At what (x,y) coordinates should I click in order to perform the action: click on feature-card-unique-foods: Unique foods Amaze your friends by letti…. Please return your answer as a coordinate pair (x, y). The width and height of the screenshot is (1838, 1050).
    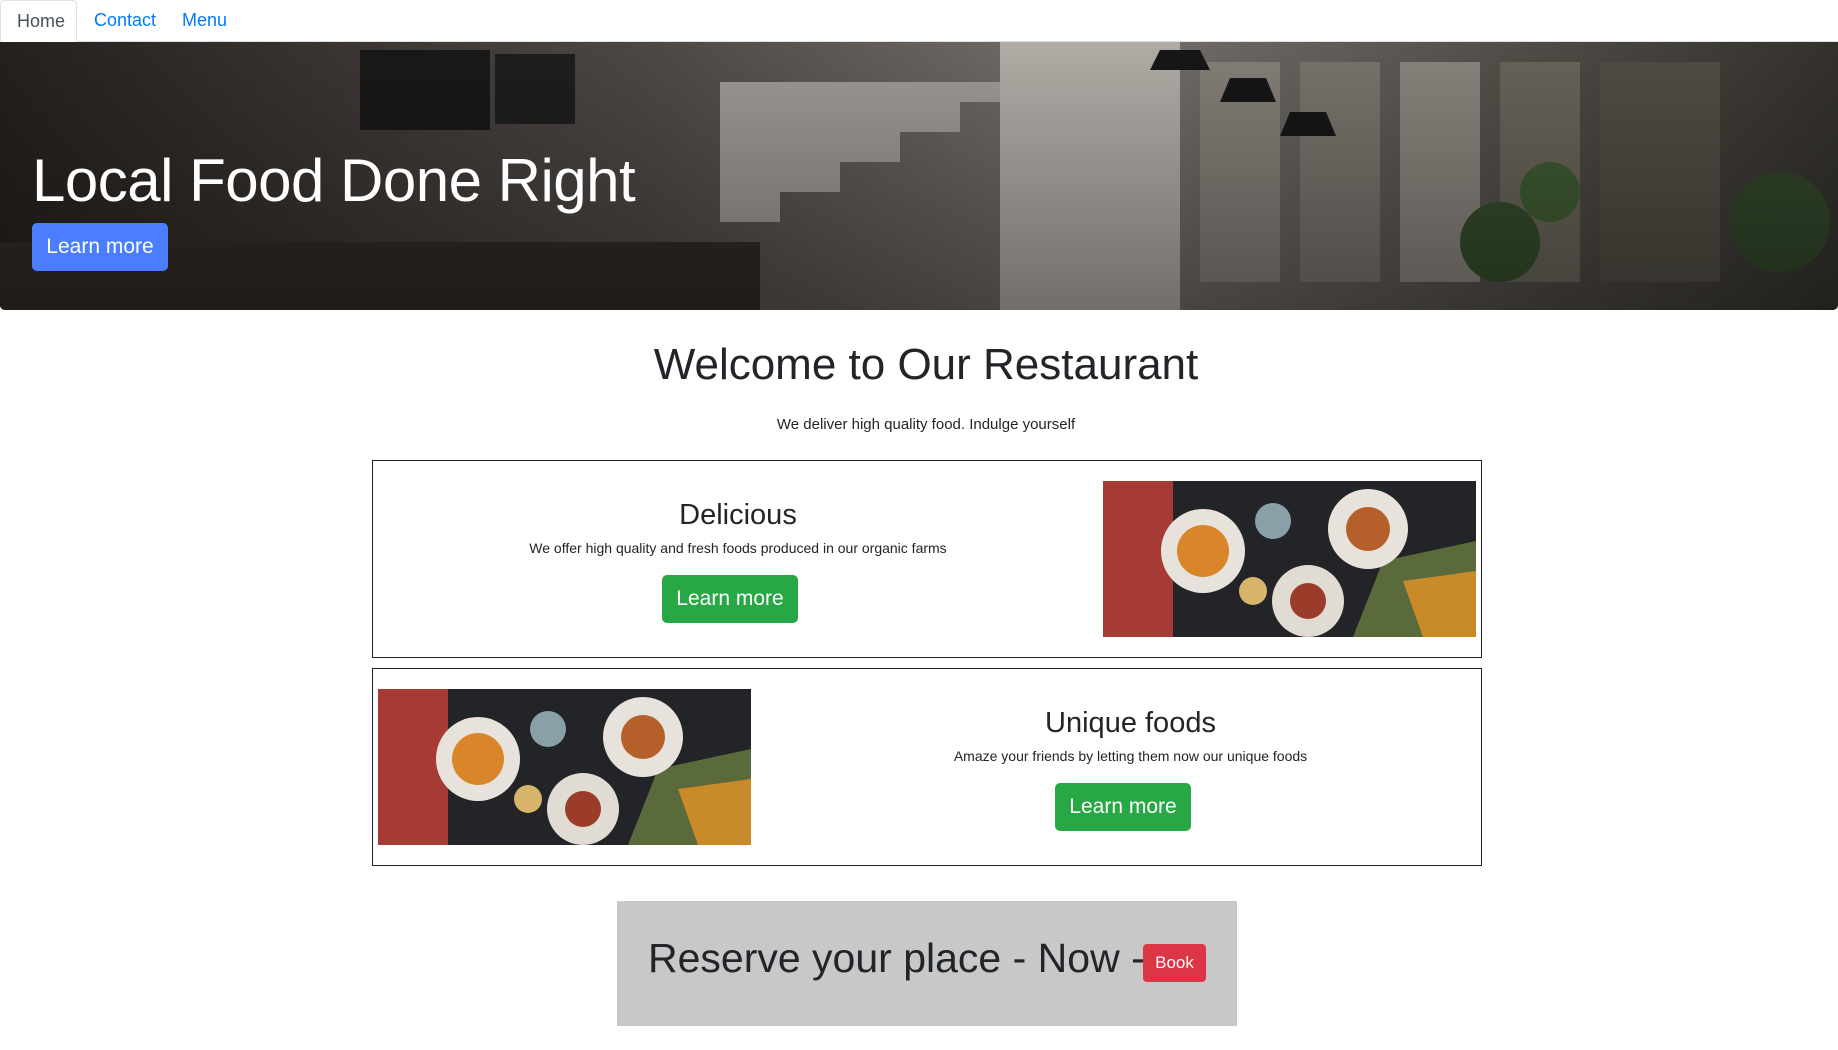
    Looking at the image, I should click on (927, 767).